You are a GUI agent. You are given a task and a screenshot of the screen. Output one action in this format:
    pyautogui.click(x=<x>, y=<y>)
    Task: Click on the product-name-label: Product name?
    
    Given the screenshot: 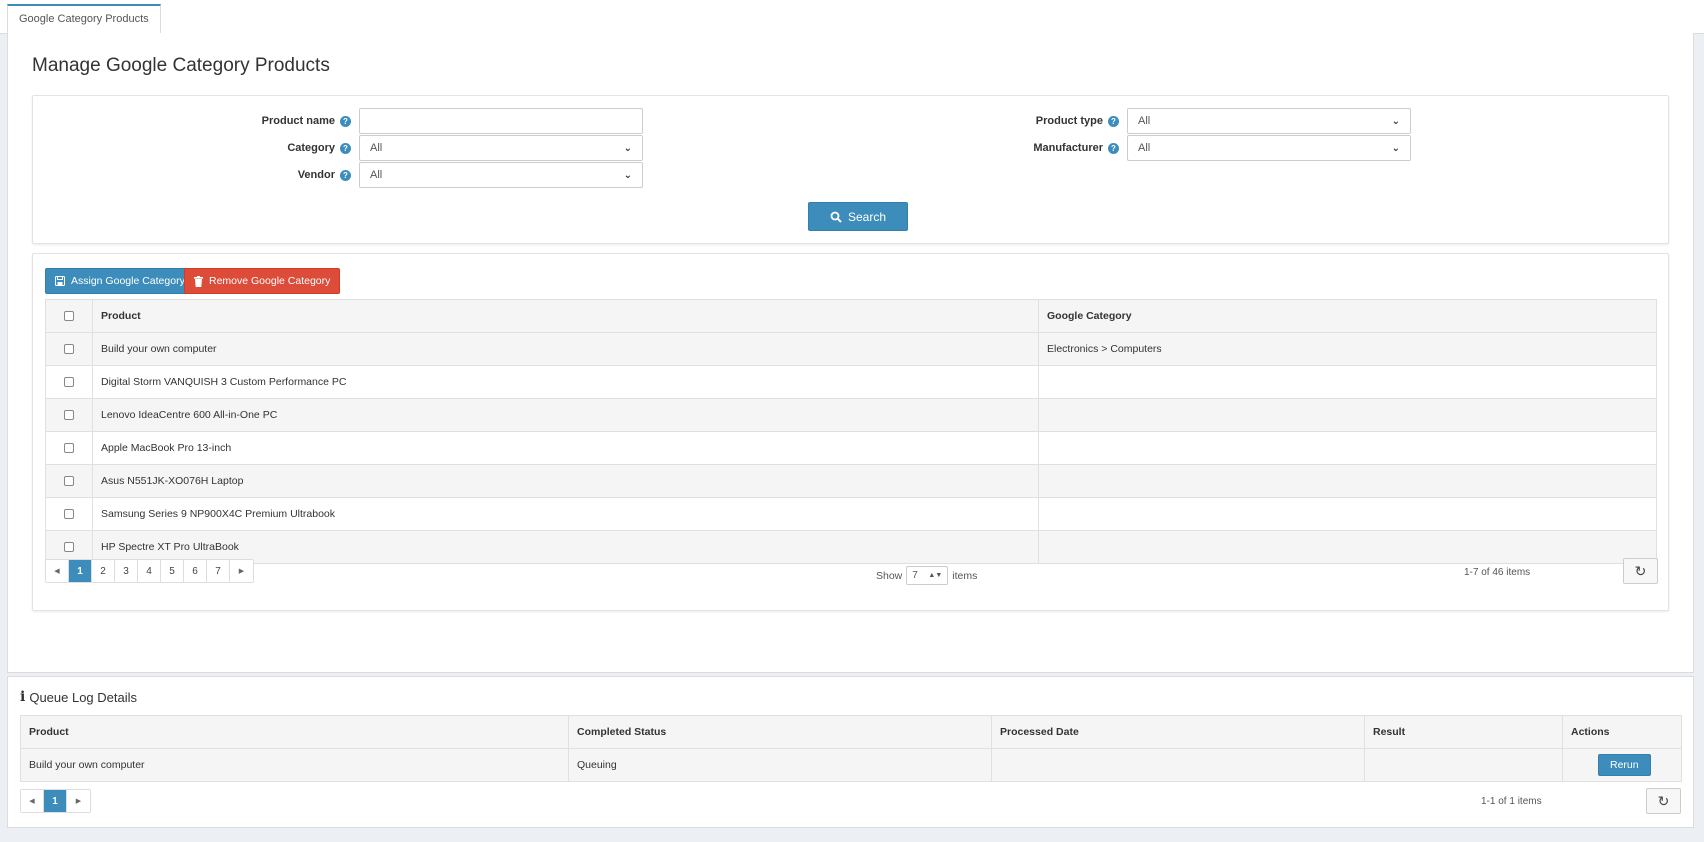 What is the action you would take?
    pyautogui.click(x=192, y=121)
    